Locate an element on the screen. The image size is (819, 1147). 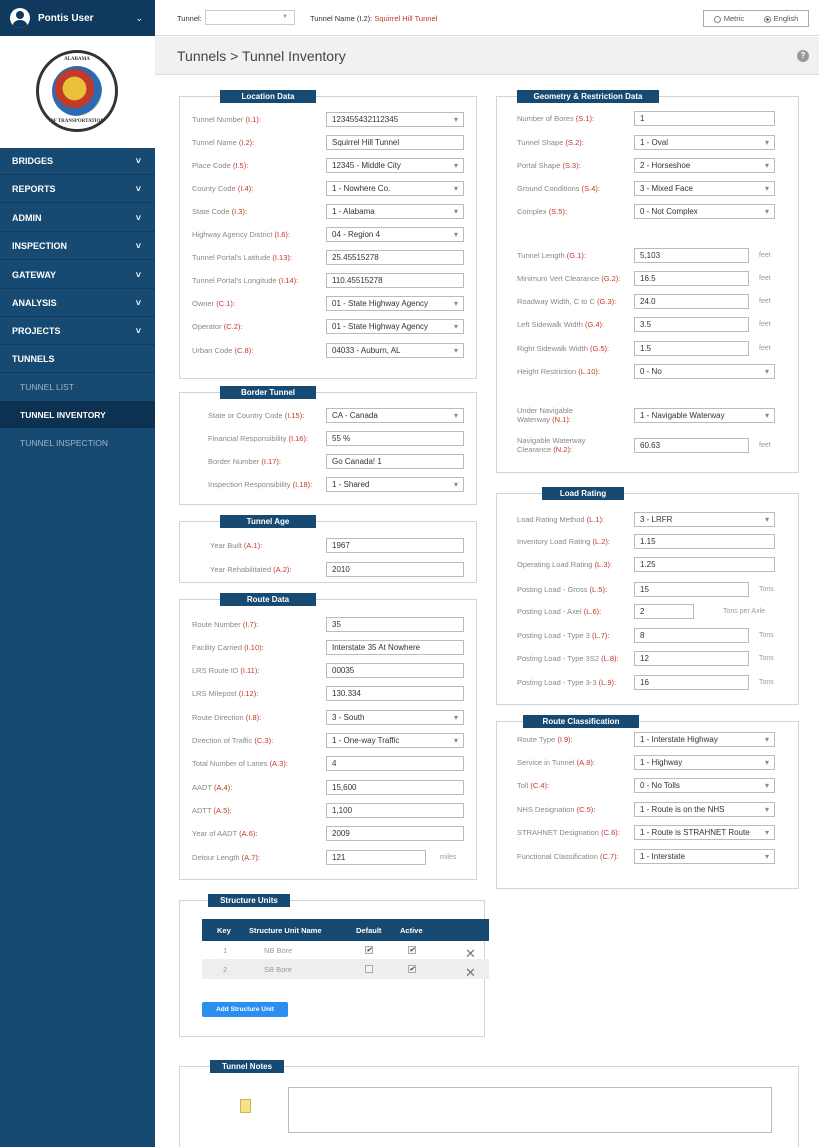
field-input: 16 is located at coordinates (691, 682).